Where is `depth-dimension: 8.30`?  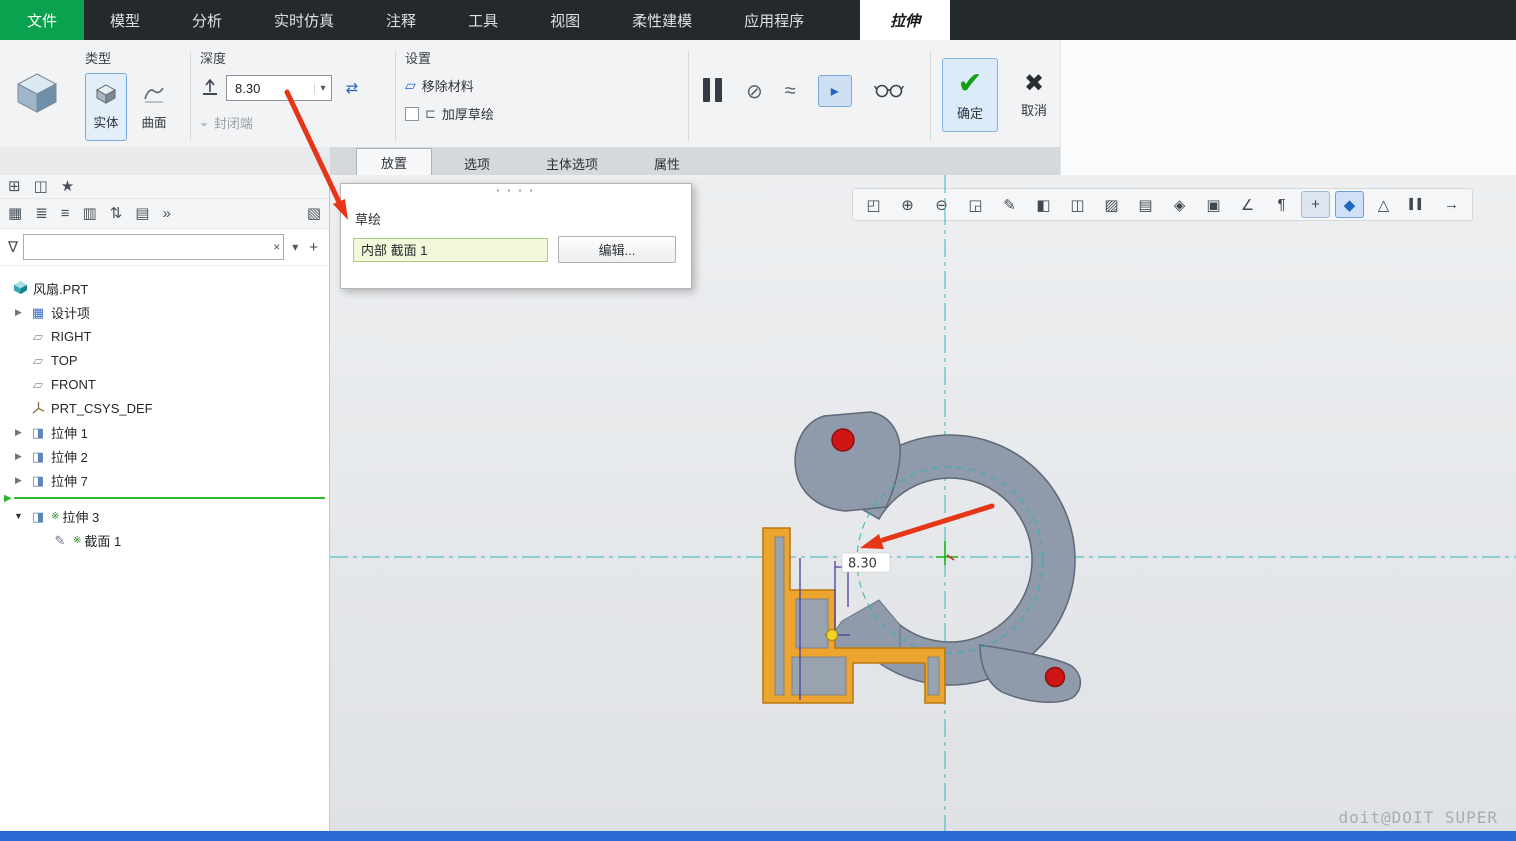
depth-dimension: 8.30 is located at coordinates (866, 562).